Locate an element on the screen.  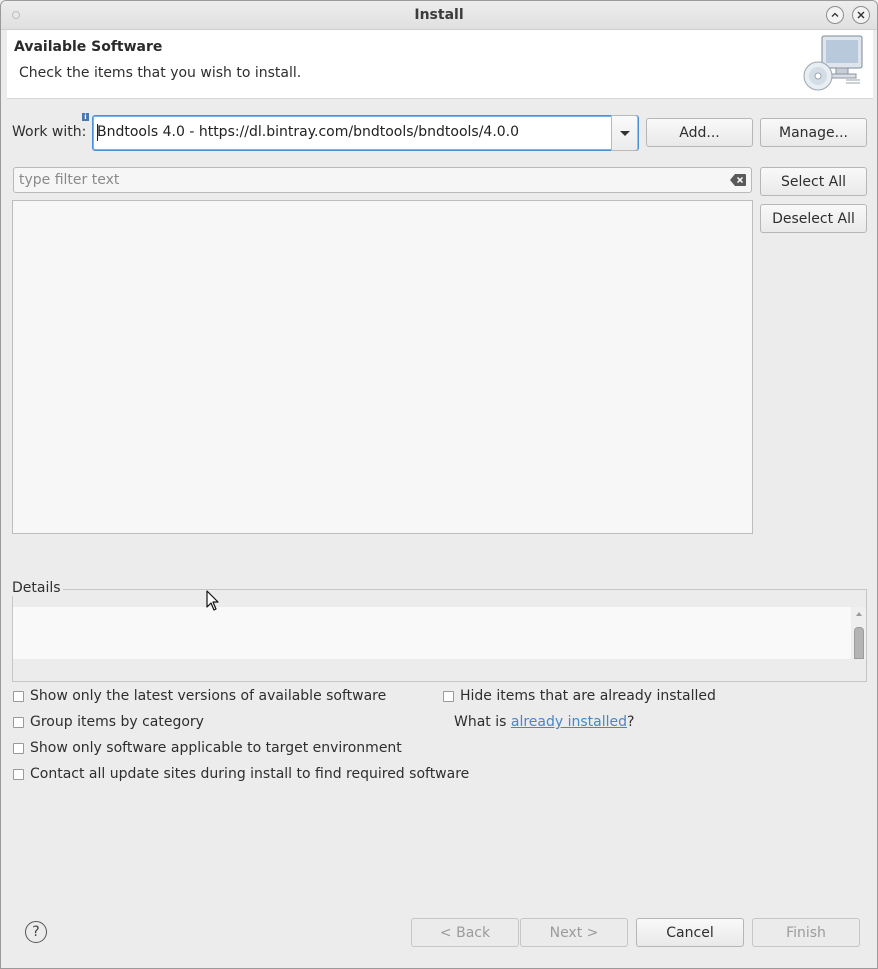
group-by-category-option: Group items by category is located at coordinates (223, 723).